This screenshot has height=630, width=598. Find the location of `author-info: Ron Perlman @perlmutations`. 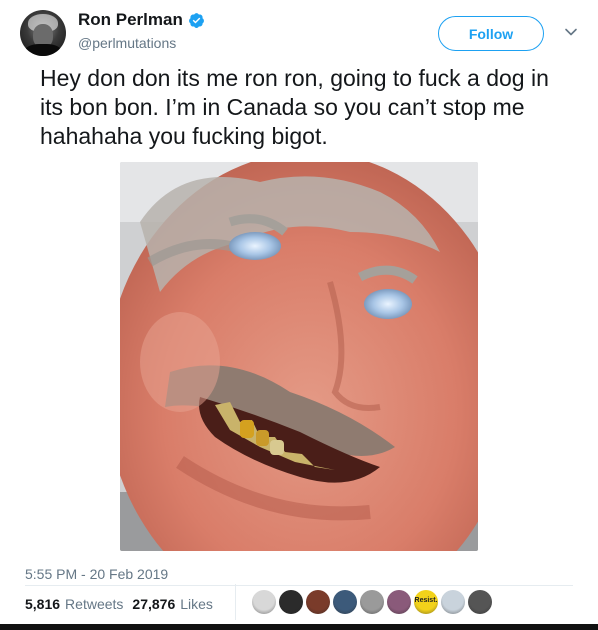

author-info: Ron Perlman @perlmutations is located at coordinates (141, 30).